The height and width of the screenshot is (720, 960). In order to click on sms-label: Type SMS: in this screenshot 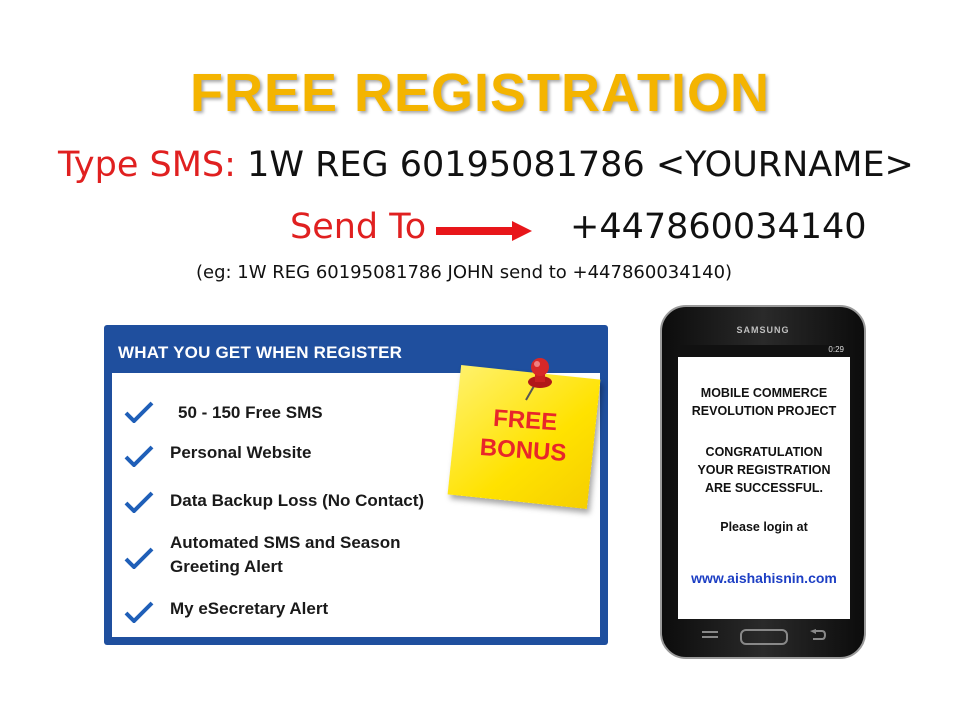, I will do `click(147, 165)`.